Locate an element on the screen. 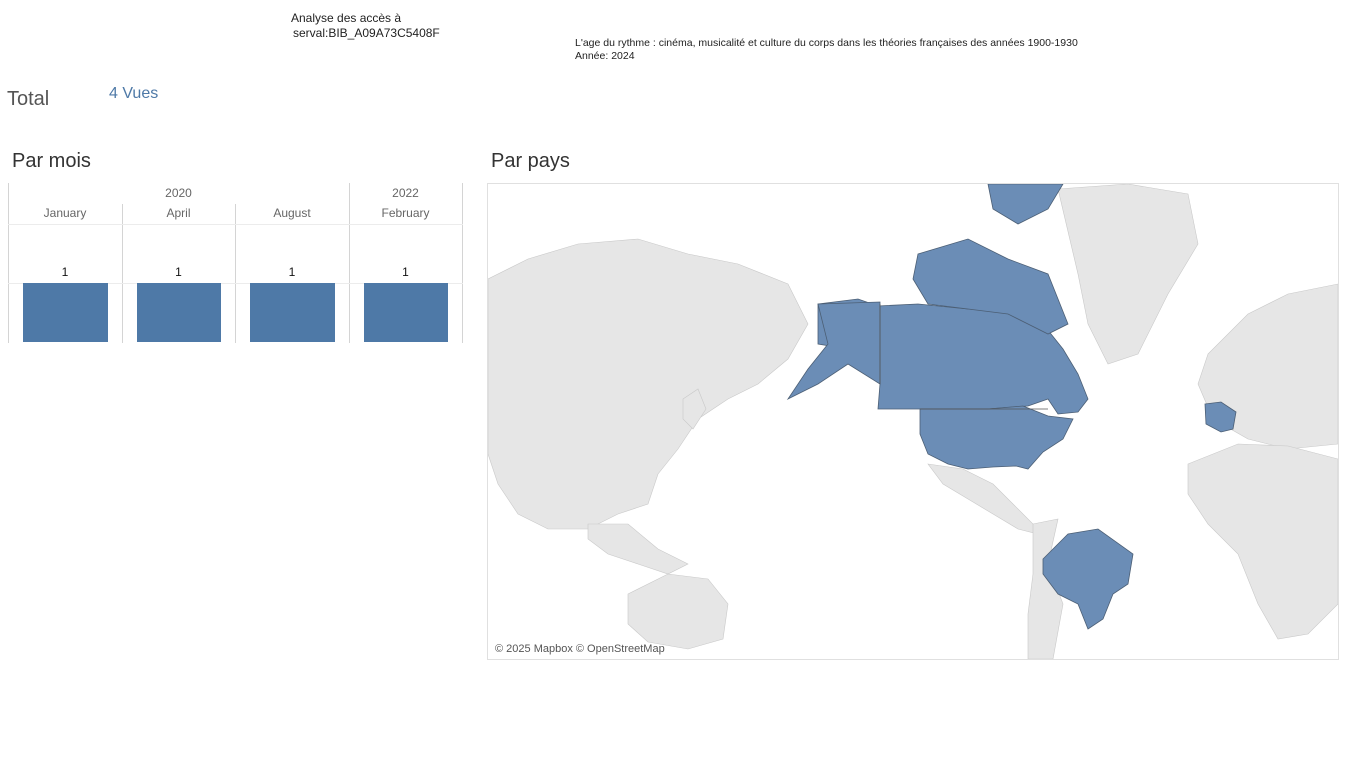 Image resolution: width=1366 pixels, height=768 pixels. land-mexico-central-america is located at coordinates (983, 499).